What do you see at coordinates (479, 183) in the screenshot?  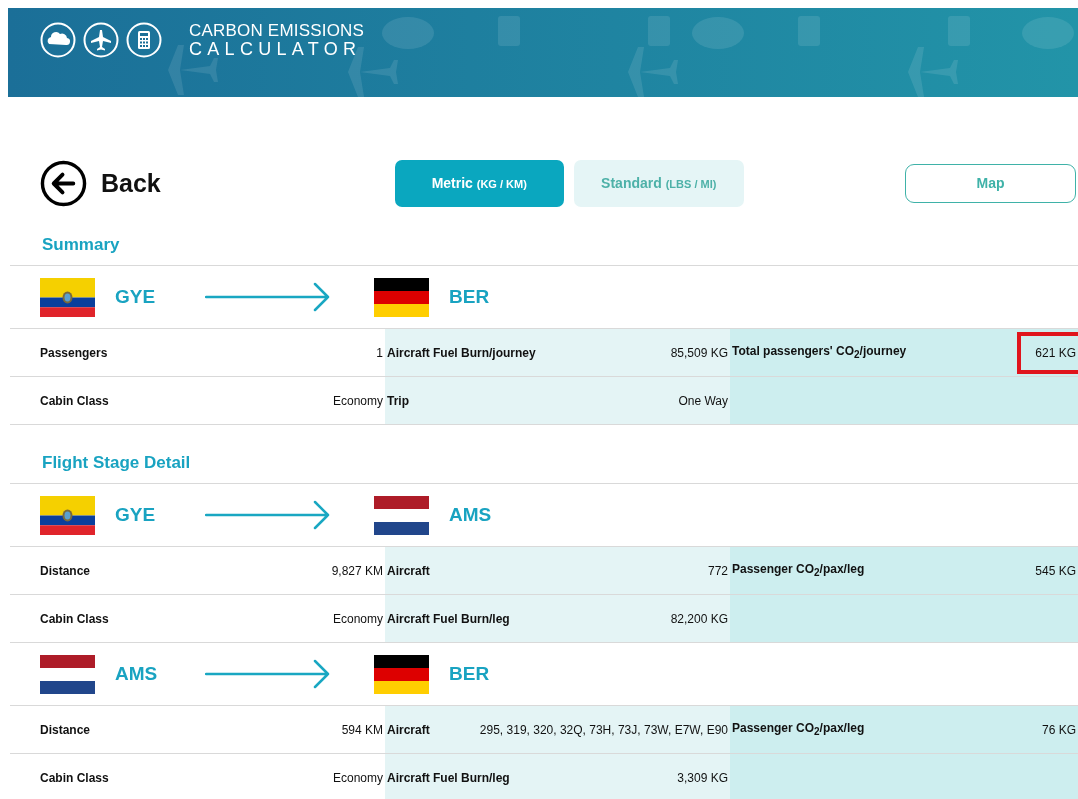 I see `unit-tab: Metric (KG / KM)` at bounding box center [479, 183].